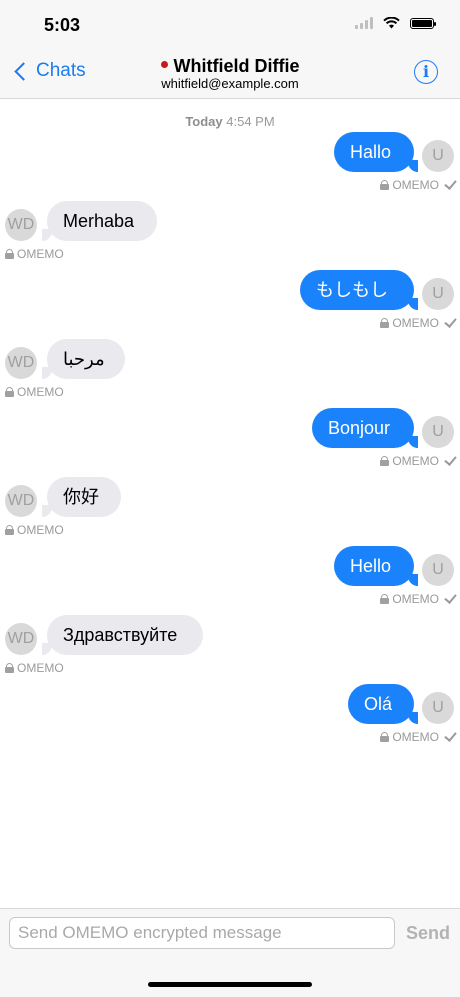 The height and width of the screenshot is (997, 460). What do you see at coordinates (391, 23) in the screenshot?
I see `wifi-icon` at bounding box center [391, 23].